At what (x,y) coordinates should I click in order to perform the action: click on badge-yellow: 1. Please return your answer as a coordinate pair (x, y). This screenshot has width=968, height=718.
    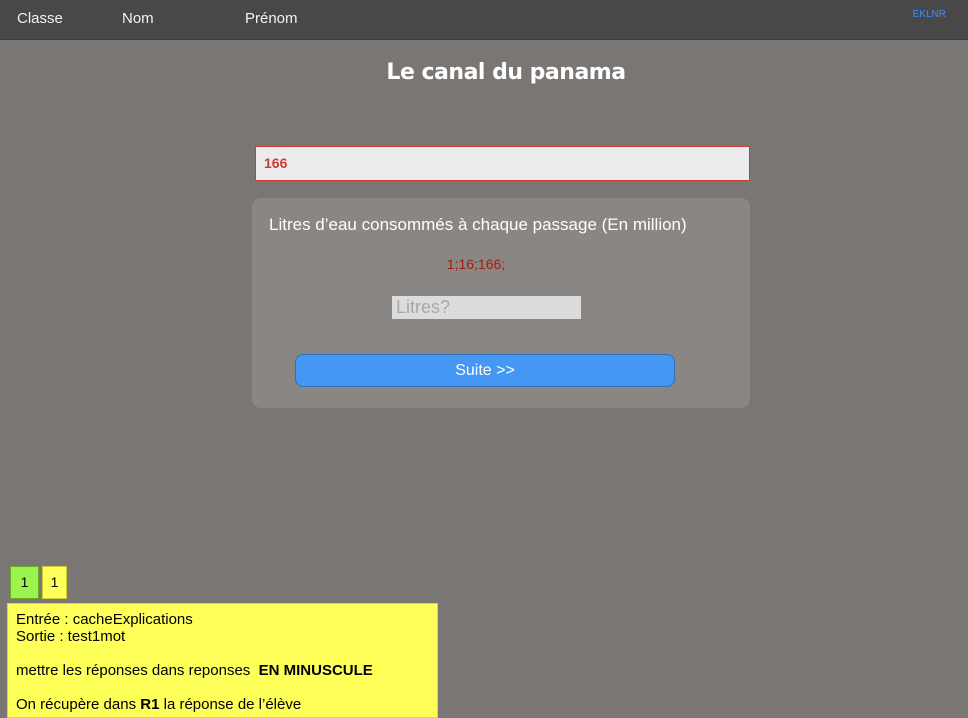
    Looking at the image, I should click on (54, 582).